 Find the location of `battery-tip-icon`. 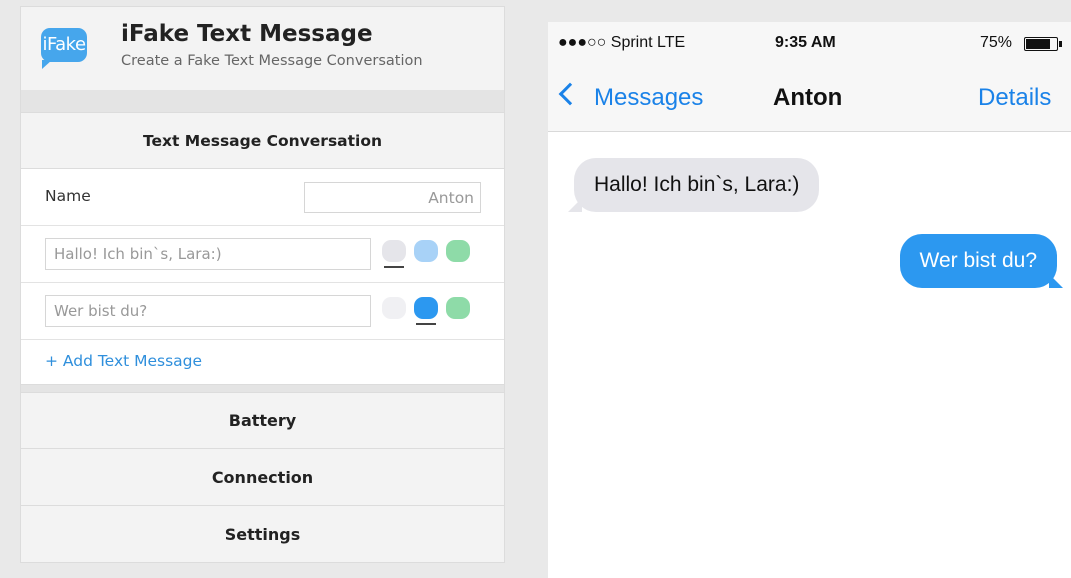

battery-tip-icon is located at coordinates (1060, 44).